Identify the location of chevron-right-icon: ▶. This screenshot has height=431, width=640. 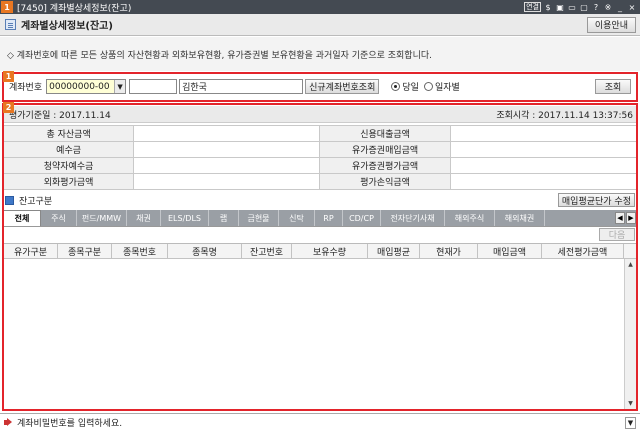
(631, 218).